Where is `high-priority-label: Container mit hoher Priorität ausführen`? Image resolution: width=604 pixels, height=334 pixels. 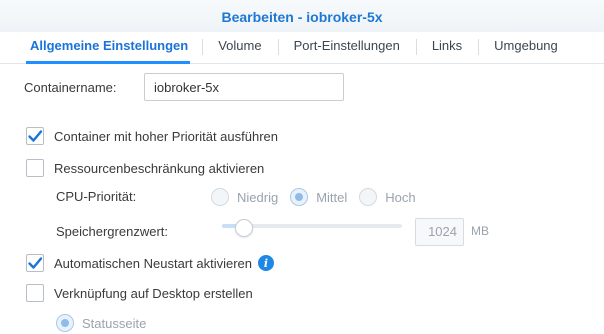
high-priority-label: Container mit hoher Priorität ausführen is located at coordinates (166, 136).